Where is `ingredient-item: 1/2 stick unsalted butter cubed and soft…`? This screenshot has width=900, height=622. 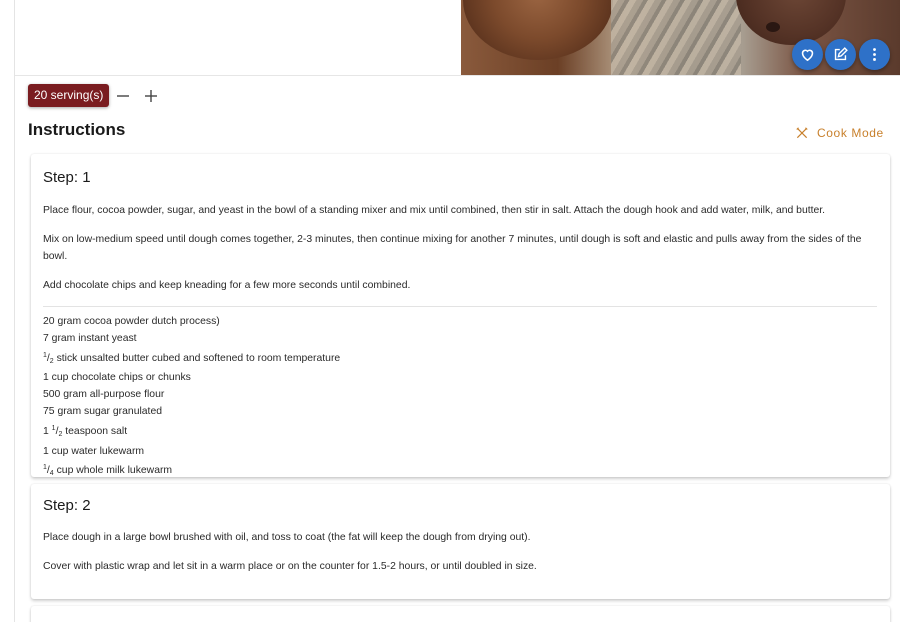
ingredient-item: 1/2 stick unsalted butter cubed and soft… is located at coordinates (192, 358).